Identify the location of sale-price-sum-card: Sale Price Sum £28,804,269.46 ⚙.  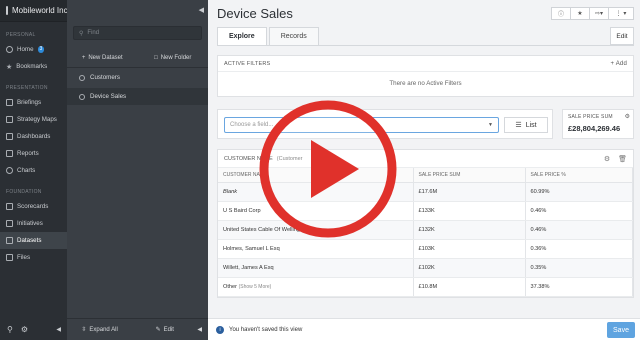
(598, 124).